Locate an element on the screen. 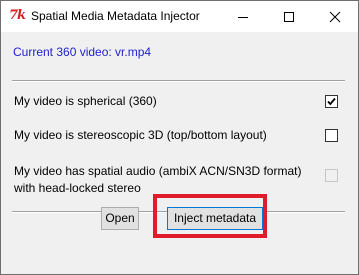  top-separator is located at coordinates (178, 81).